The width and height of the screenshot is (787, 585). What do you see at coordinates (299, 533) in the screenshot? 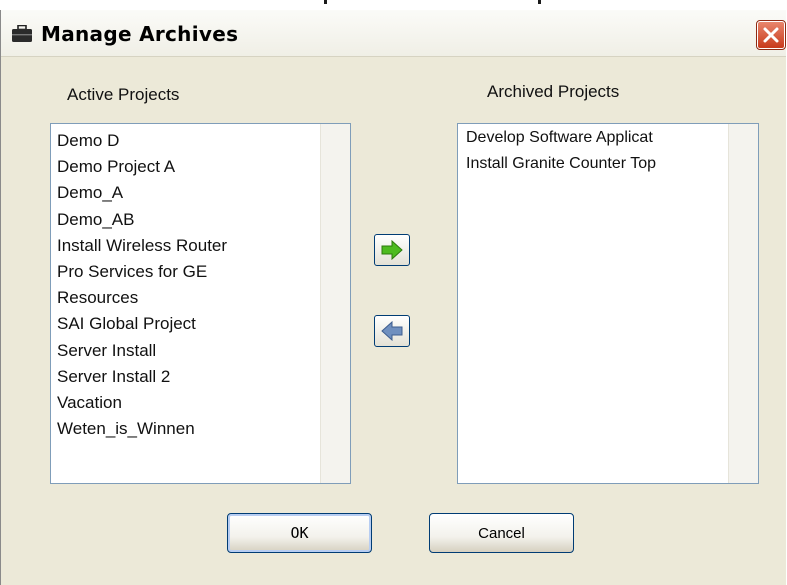
I see `ok-button: OK` at bounding box center [299, 533].